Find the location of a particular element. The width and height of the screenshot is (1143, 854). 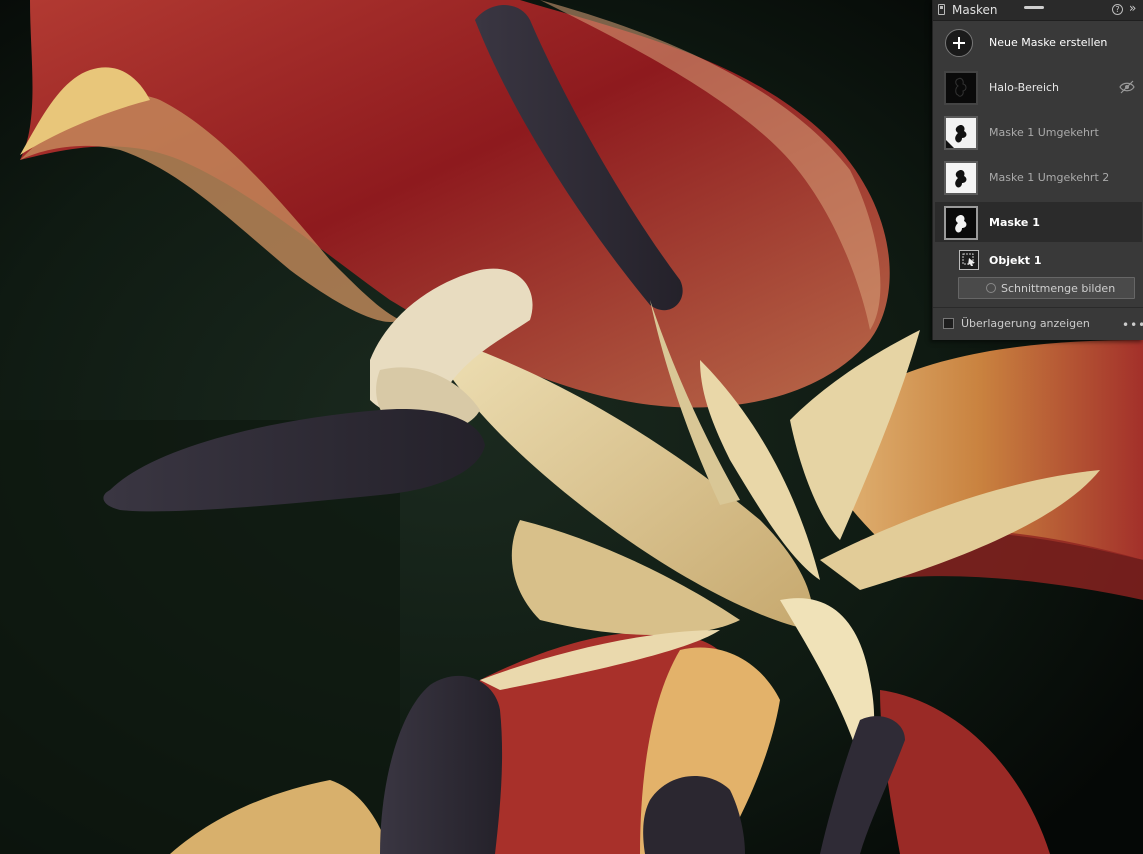

intersect-icon is located at coordinates (991, 288).